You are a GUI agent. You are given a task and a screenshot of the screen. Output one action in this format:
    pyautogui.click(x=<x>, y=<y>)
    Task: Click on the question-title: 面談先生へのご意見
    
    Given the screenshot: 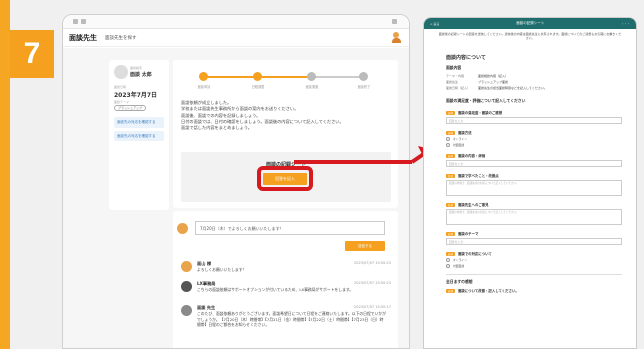 What is the action you would take?
    pyautogui.click(x=473, y=205)
    